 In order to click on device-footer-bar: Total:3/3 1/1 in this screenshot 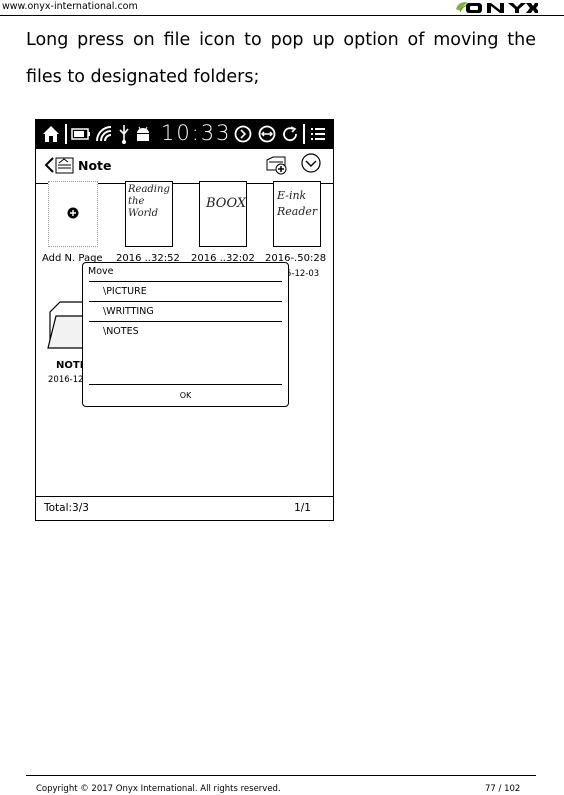, I will do `click(184, 508)`.